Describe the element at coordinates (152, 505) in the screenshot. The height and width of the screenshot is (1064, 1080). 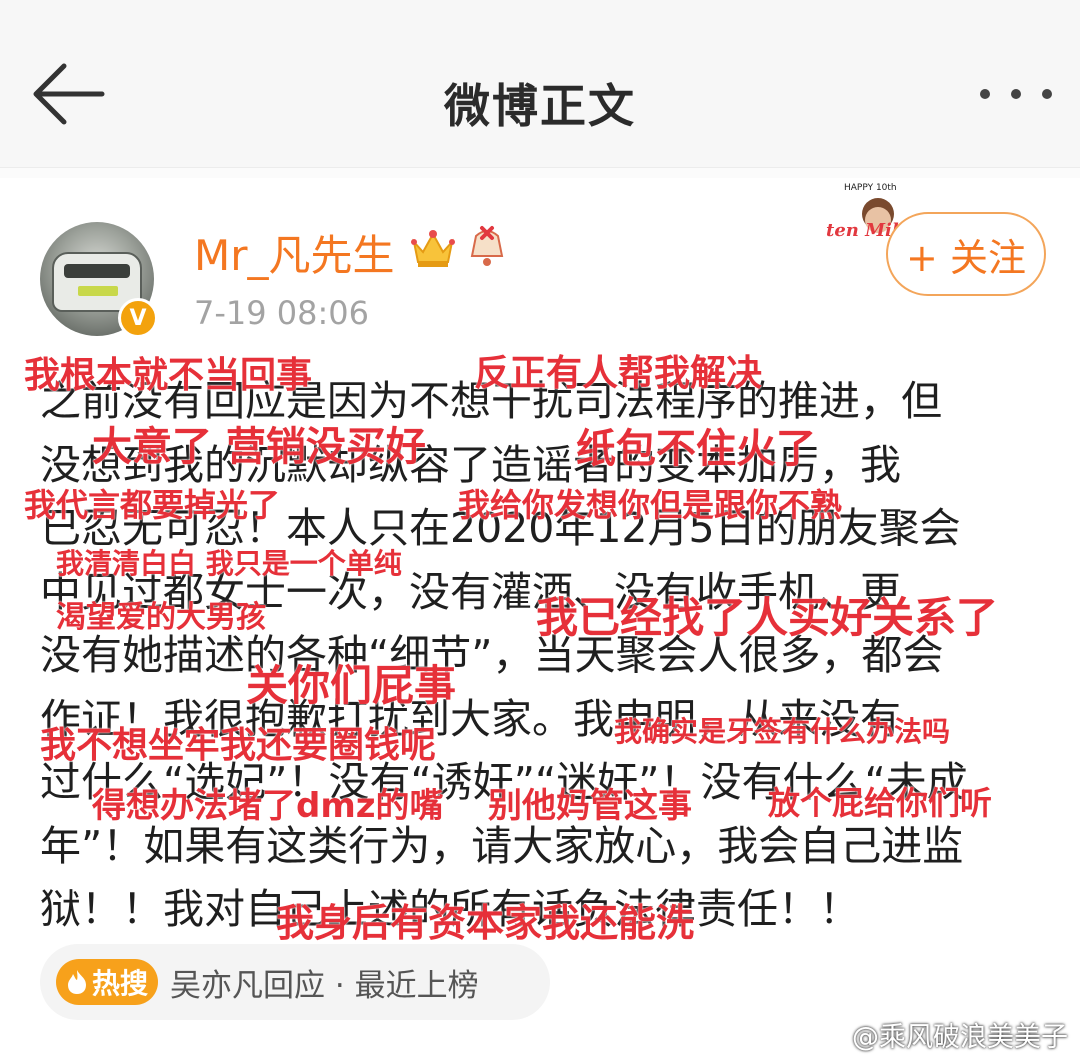
I see `annotation-text: 我代言都要掉光了` at that location.